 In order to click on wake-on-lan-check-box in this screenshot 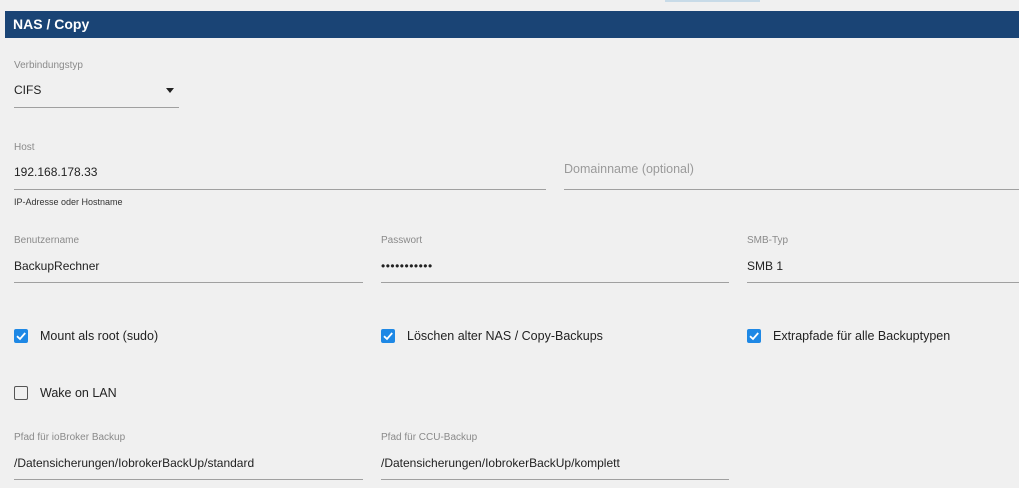, I will do `click(21, 393)`.